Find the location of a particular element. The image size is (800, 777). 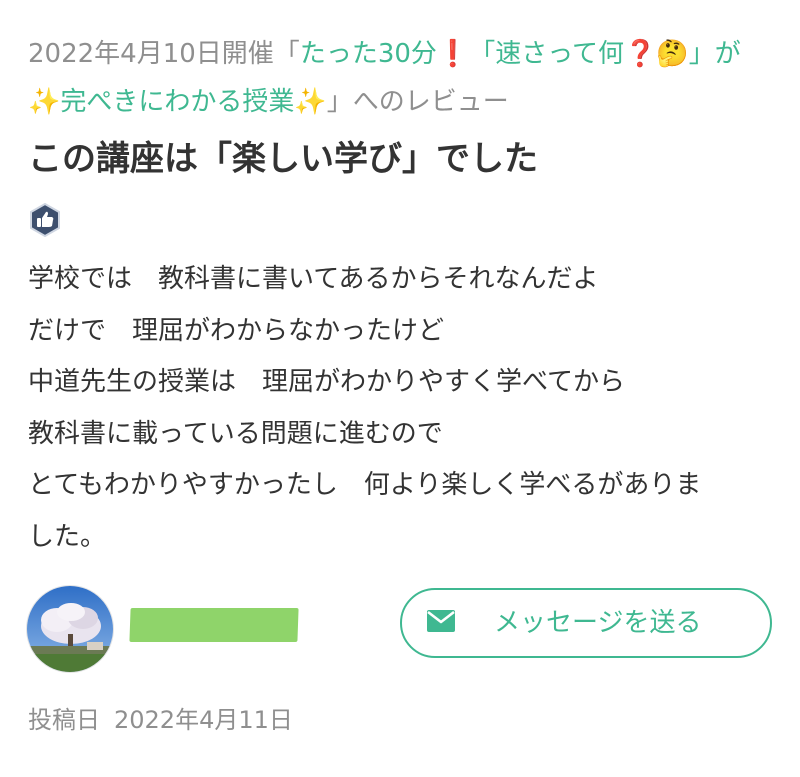

send-message-label: メッセージを送る is located at coordinates (598, 623).